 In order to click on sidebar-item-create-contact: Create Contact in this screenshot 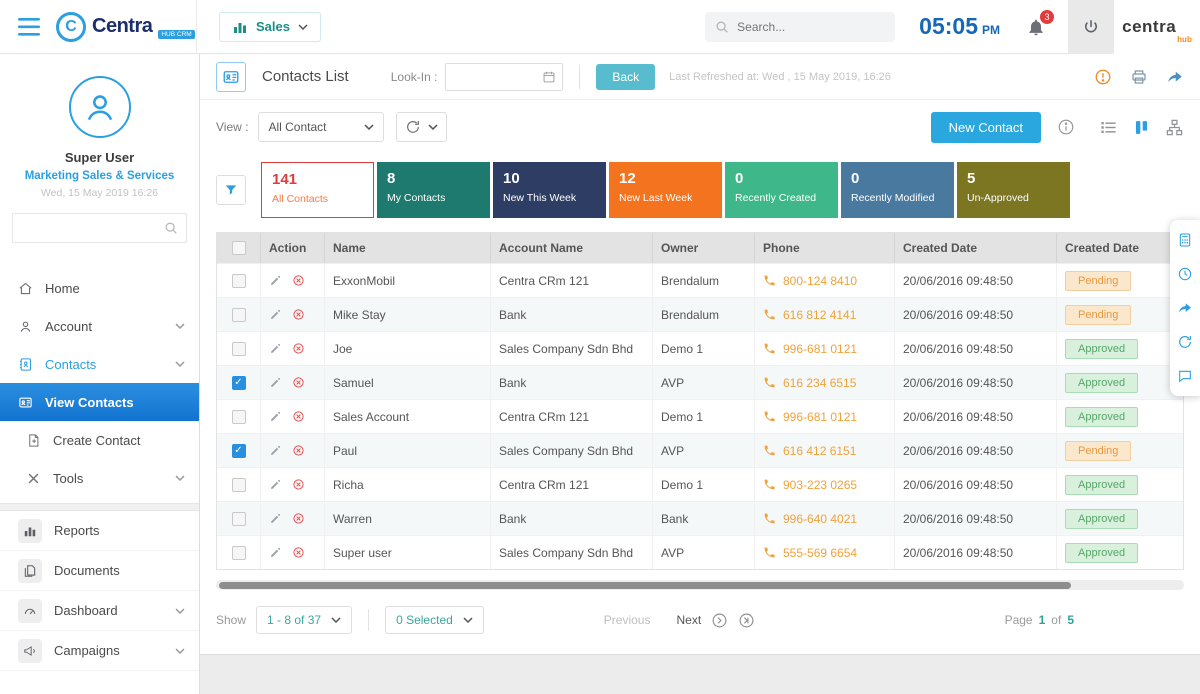, I will do `click(99, 440)`.